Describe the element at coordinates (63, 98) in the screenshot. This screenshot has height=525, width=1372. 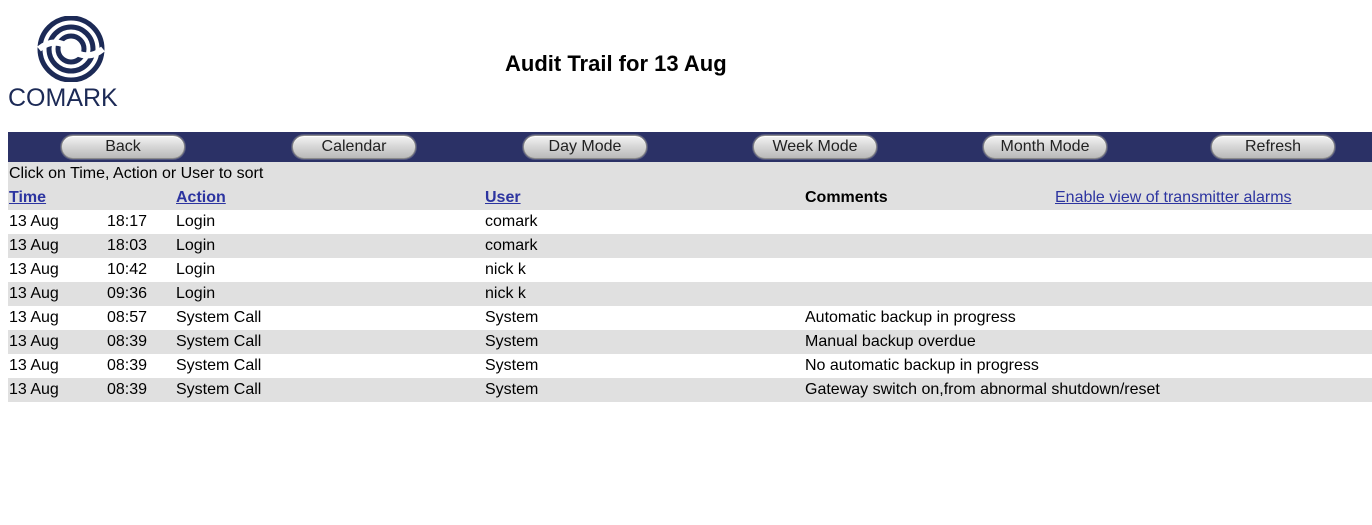
I see `logo-text: COMARK` at that location.